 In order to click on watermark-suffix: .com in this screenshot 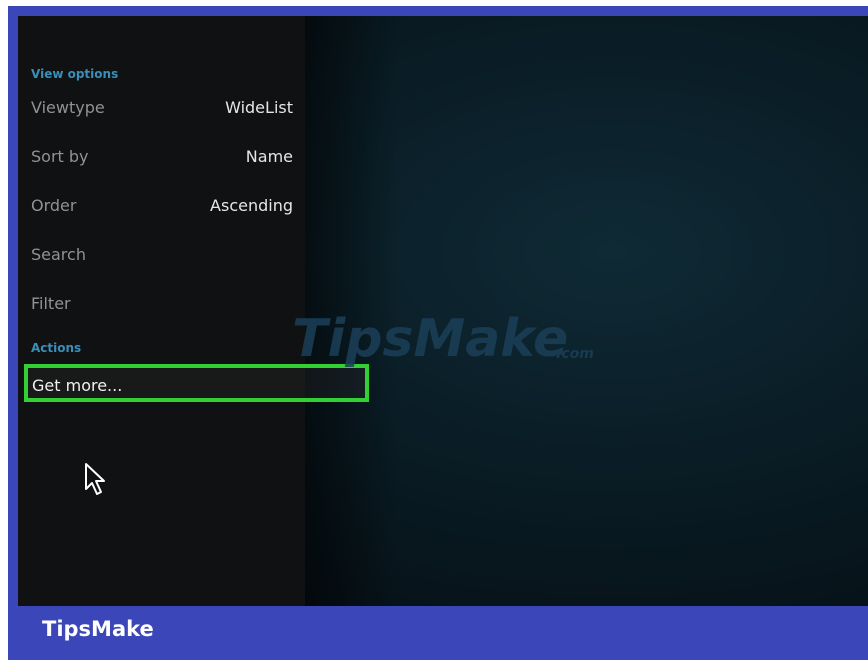, I will do `click(575, 354)`.